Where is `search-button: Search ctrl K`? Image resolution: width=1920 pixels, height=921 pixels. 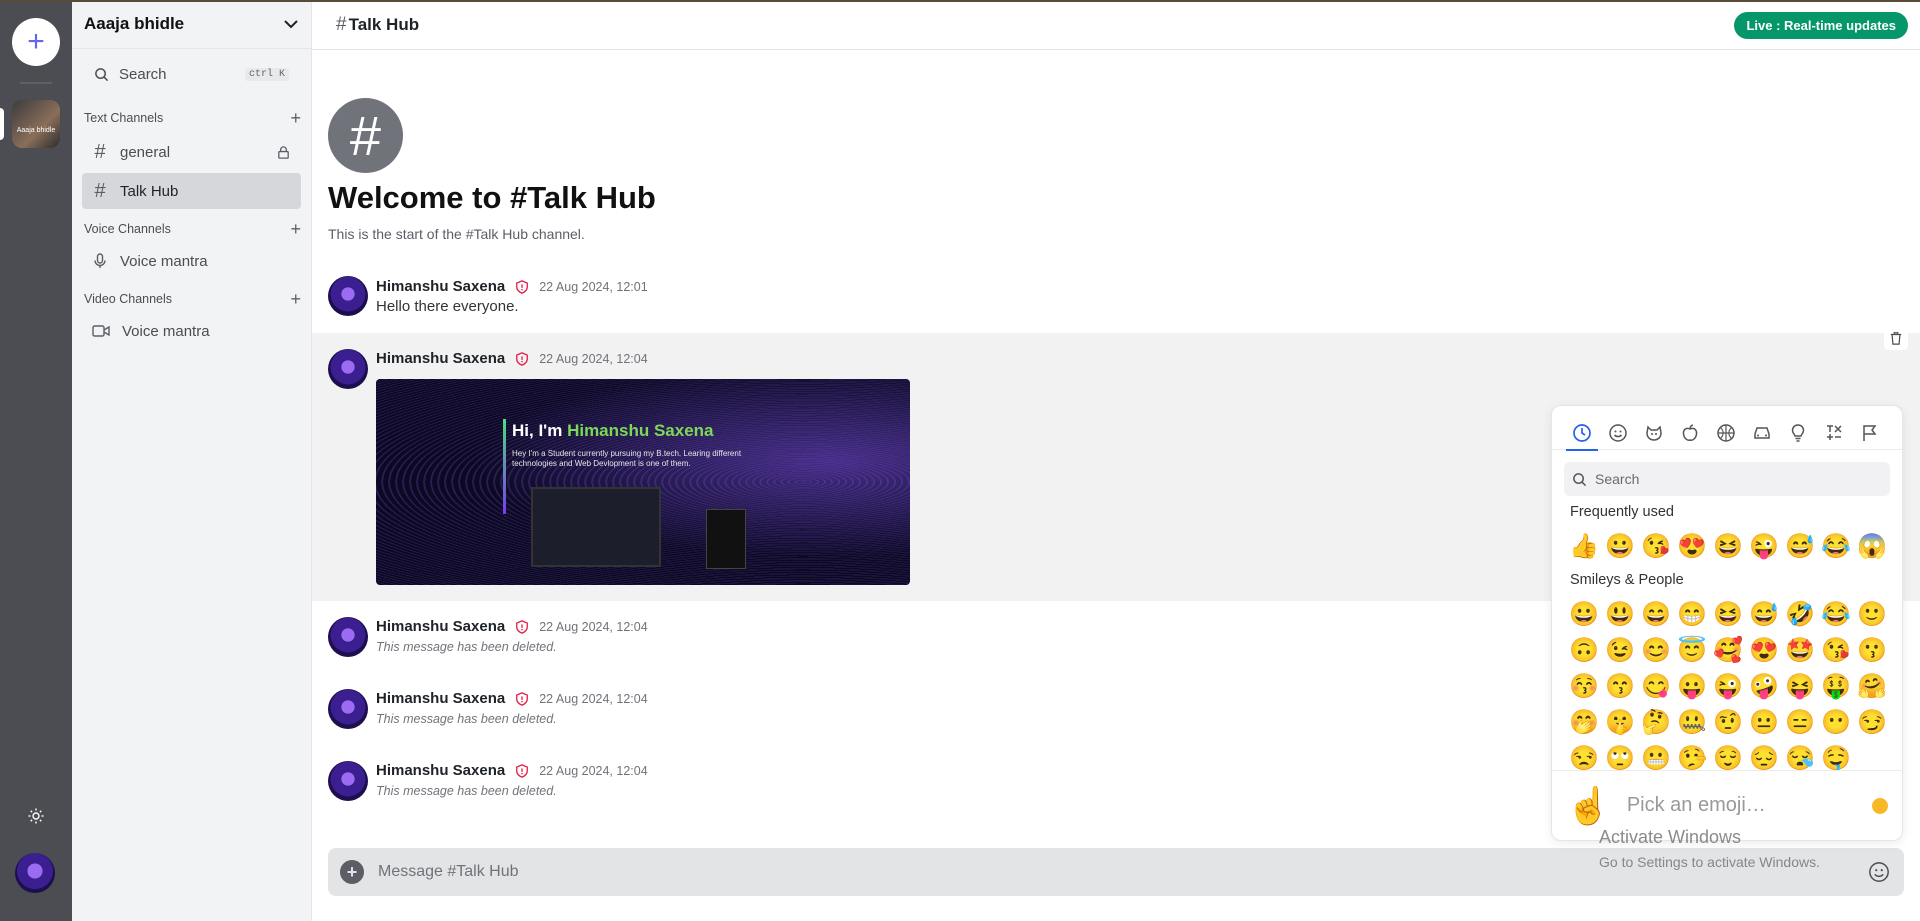
search-button: Search ctrl K is located at coordinates (191, 74).